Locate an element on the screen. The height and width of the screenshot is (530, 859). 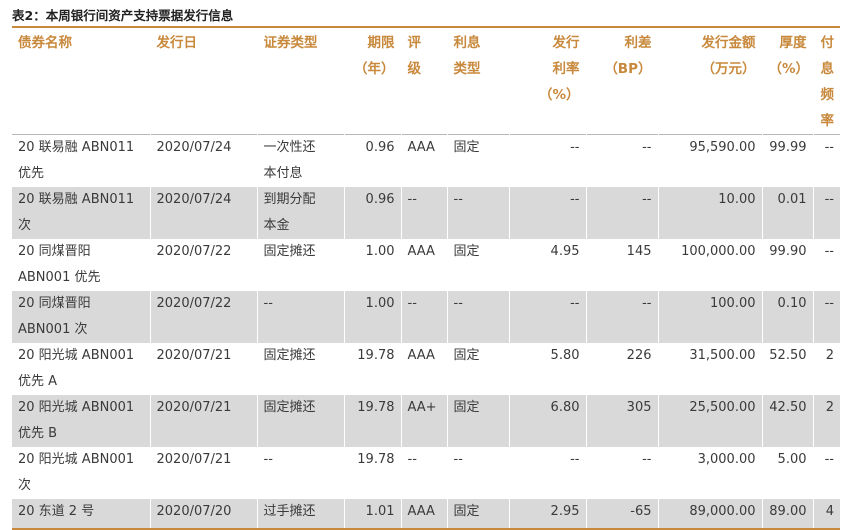
header-line: 评 is located at coordinates (414, 43).